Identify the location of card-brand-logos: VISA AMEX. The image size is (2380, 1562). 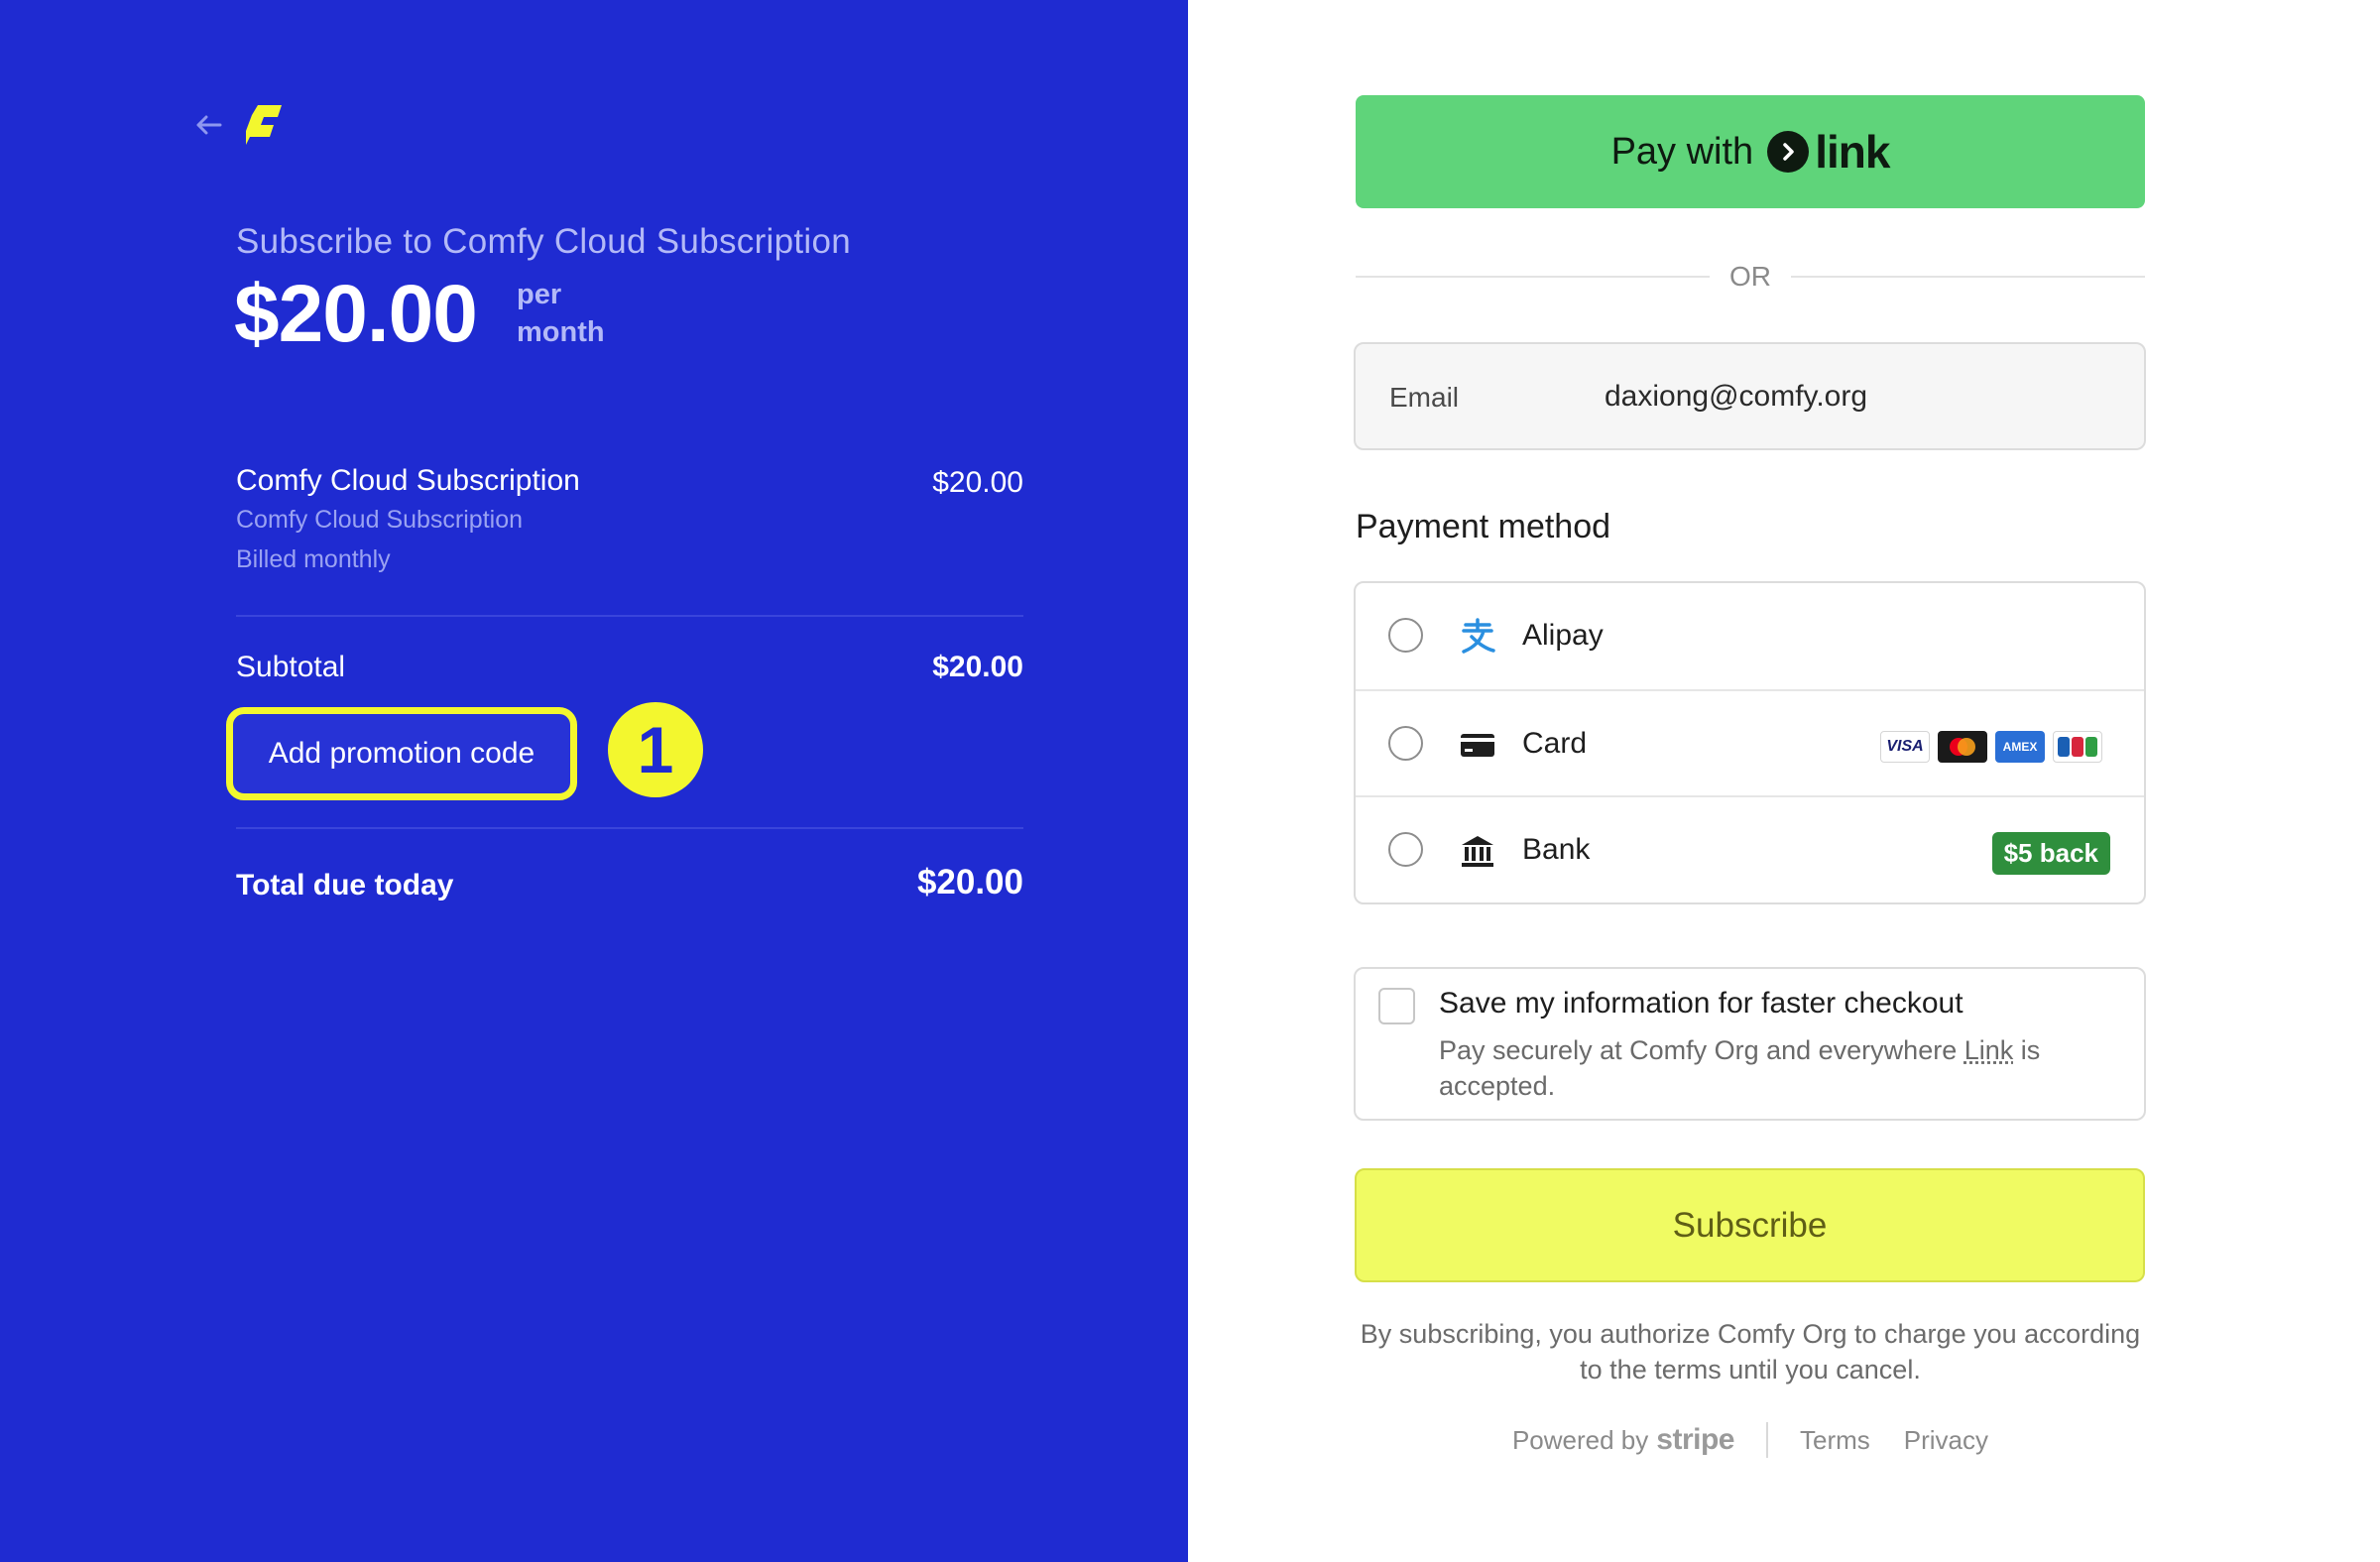
(1991, 747).